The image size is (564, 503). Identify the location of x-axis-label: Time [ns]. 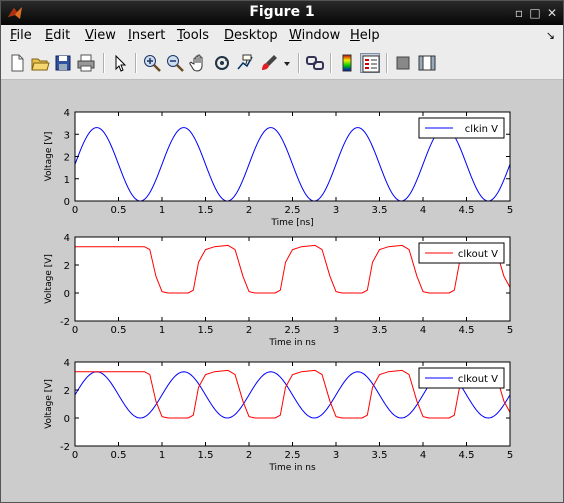
(291, 223).